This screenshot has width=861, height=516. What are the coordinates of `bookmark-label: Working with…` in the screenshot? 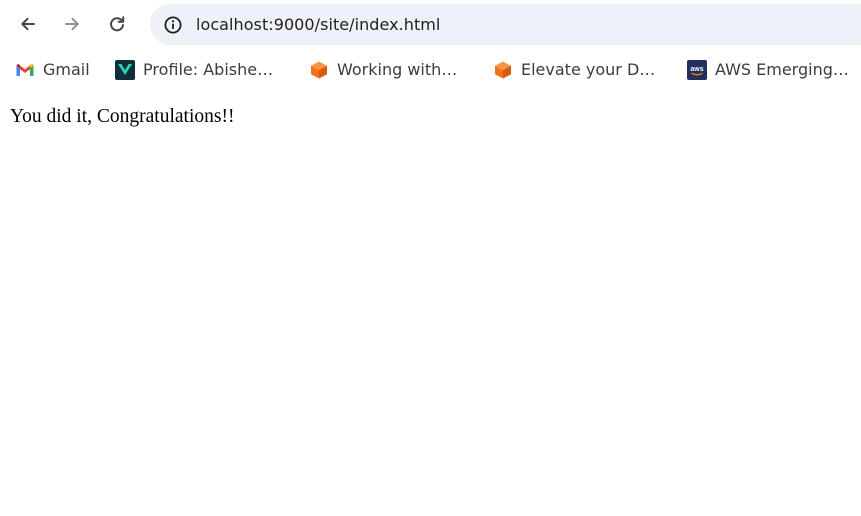 It's located at (397, 69).